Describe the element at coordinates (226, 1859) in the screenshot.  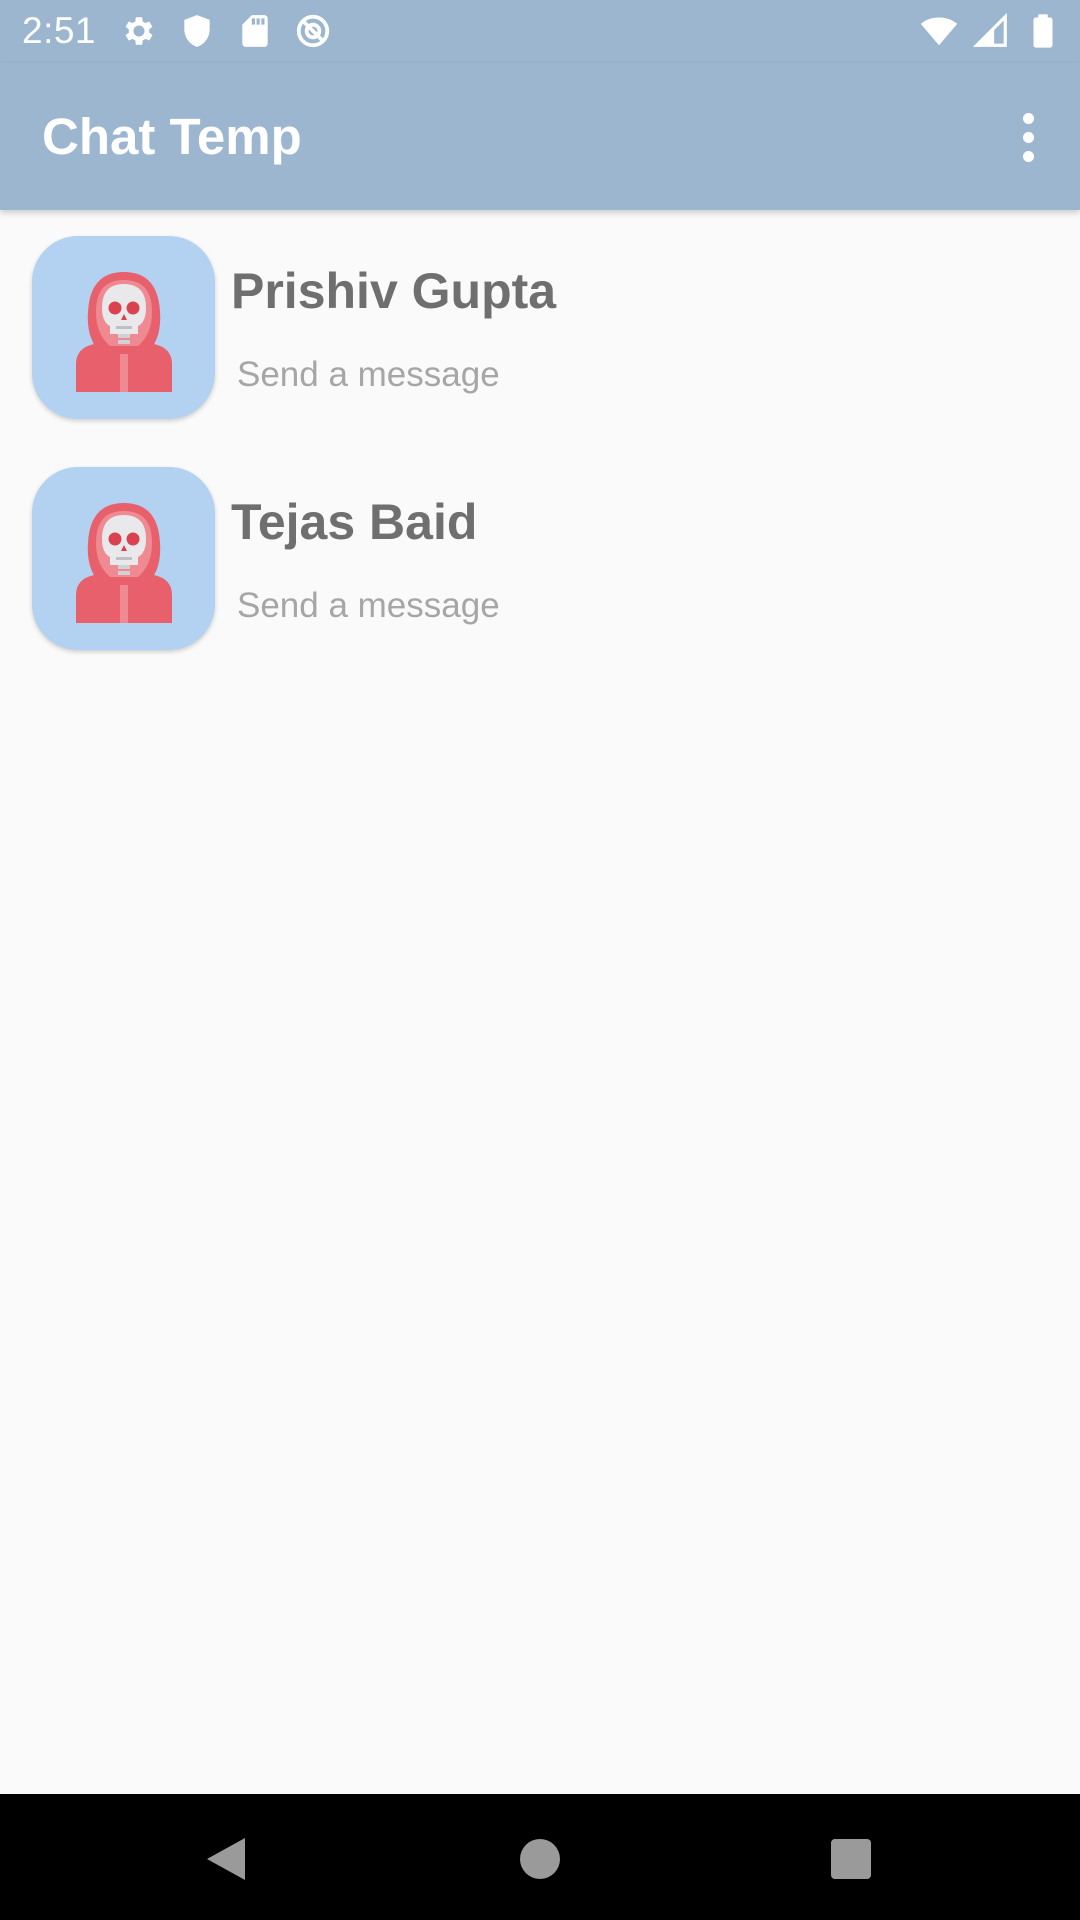
I see `back-triangle-icon` at that location.